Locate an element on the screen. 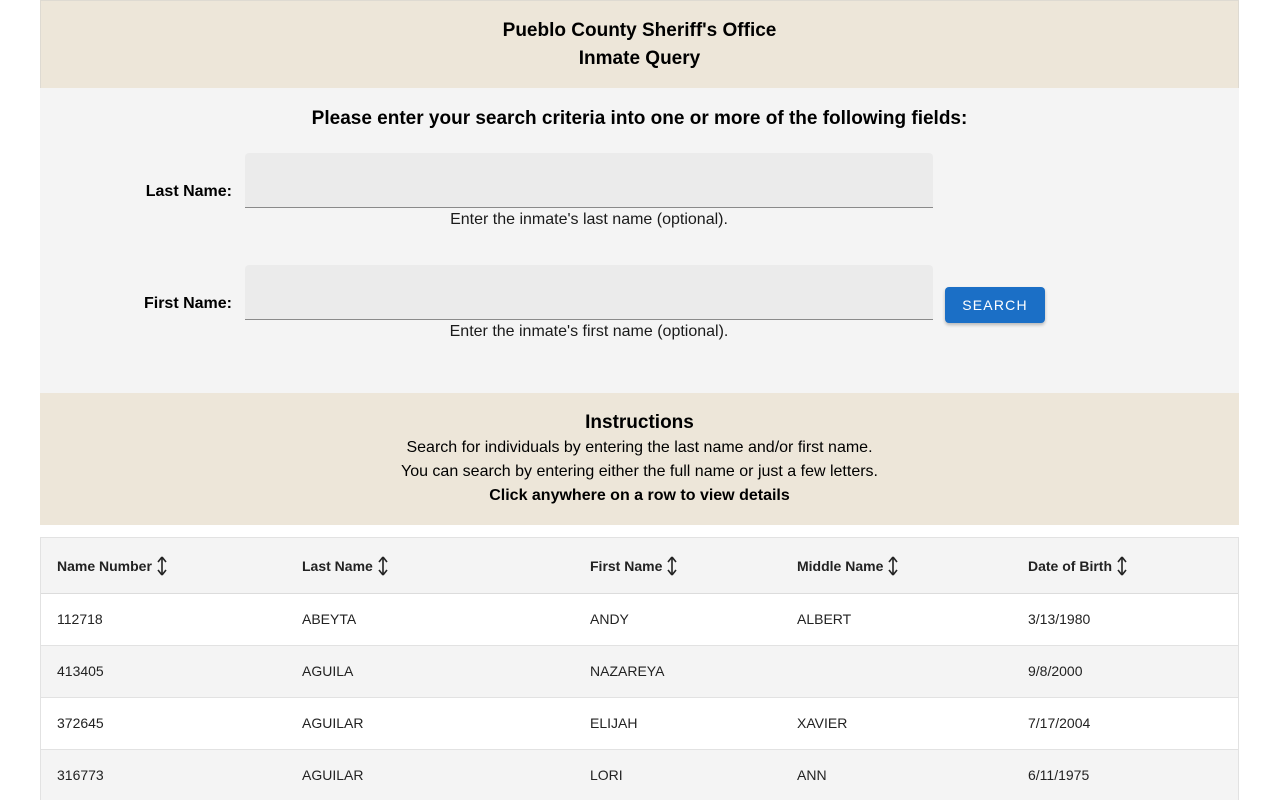 The image size is (1280, 800). table-row: 316773 AGUILAR LORI ANN 6/11/1975 is located at coordinates (639, 775).